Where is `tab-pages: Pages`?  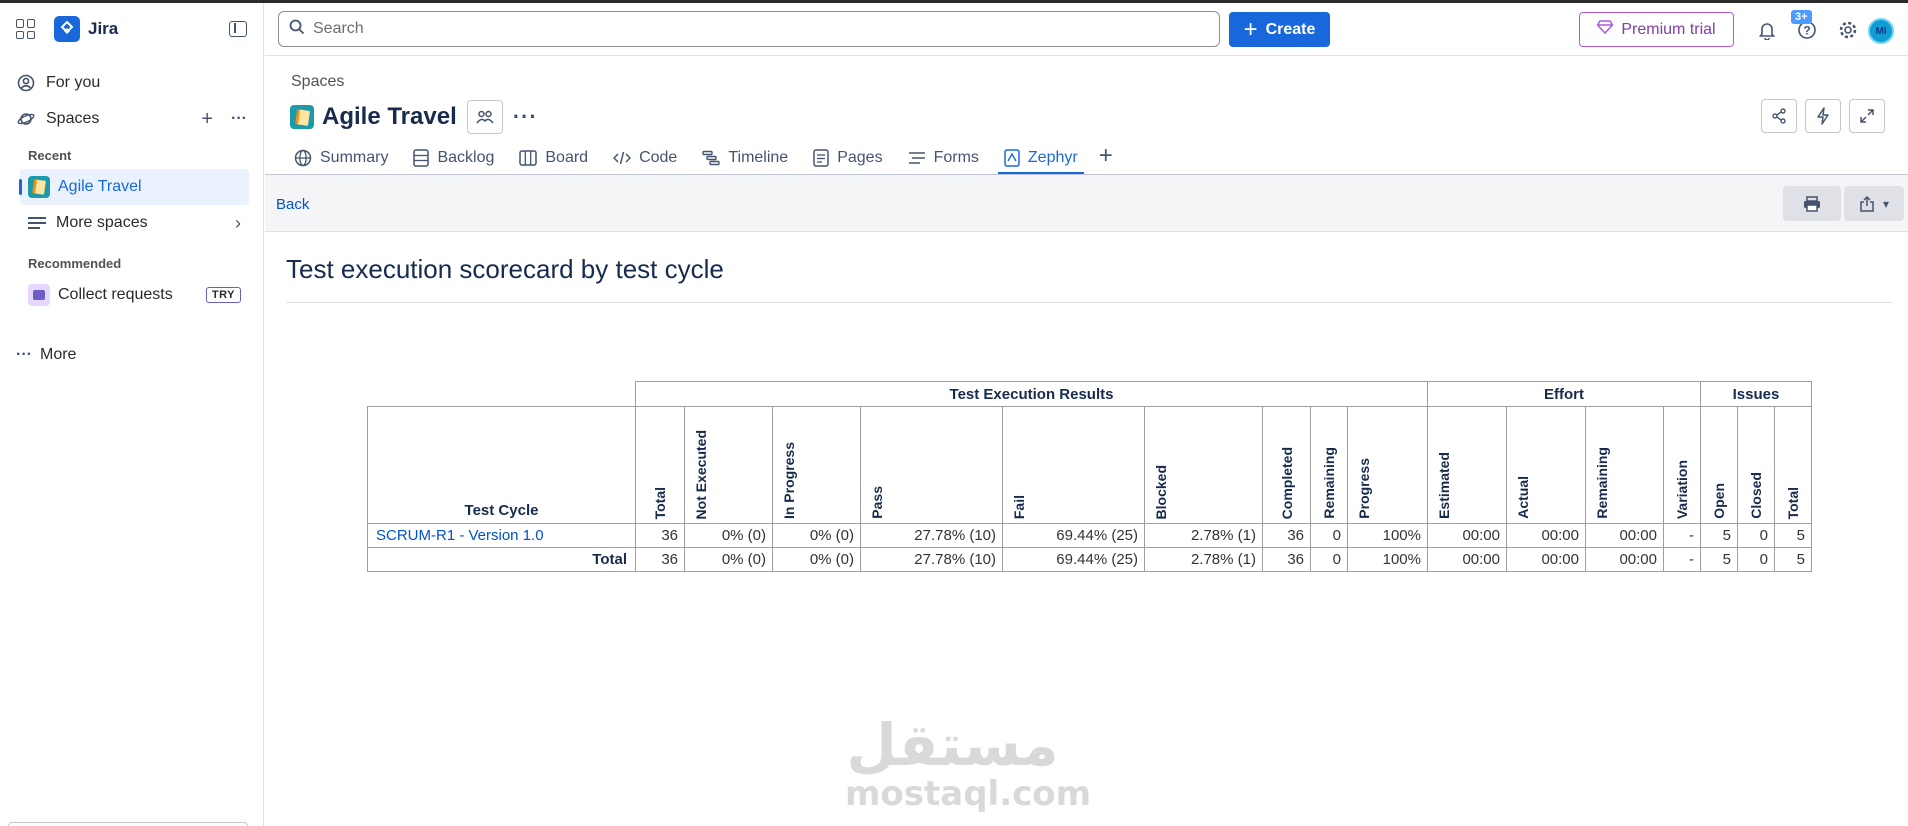
tab-pages: Pages is located at coordinates (847, 158).